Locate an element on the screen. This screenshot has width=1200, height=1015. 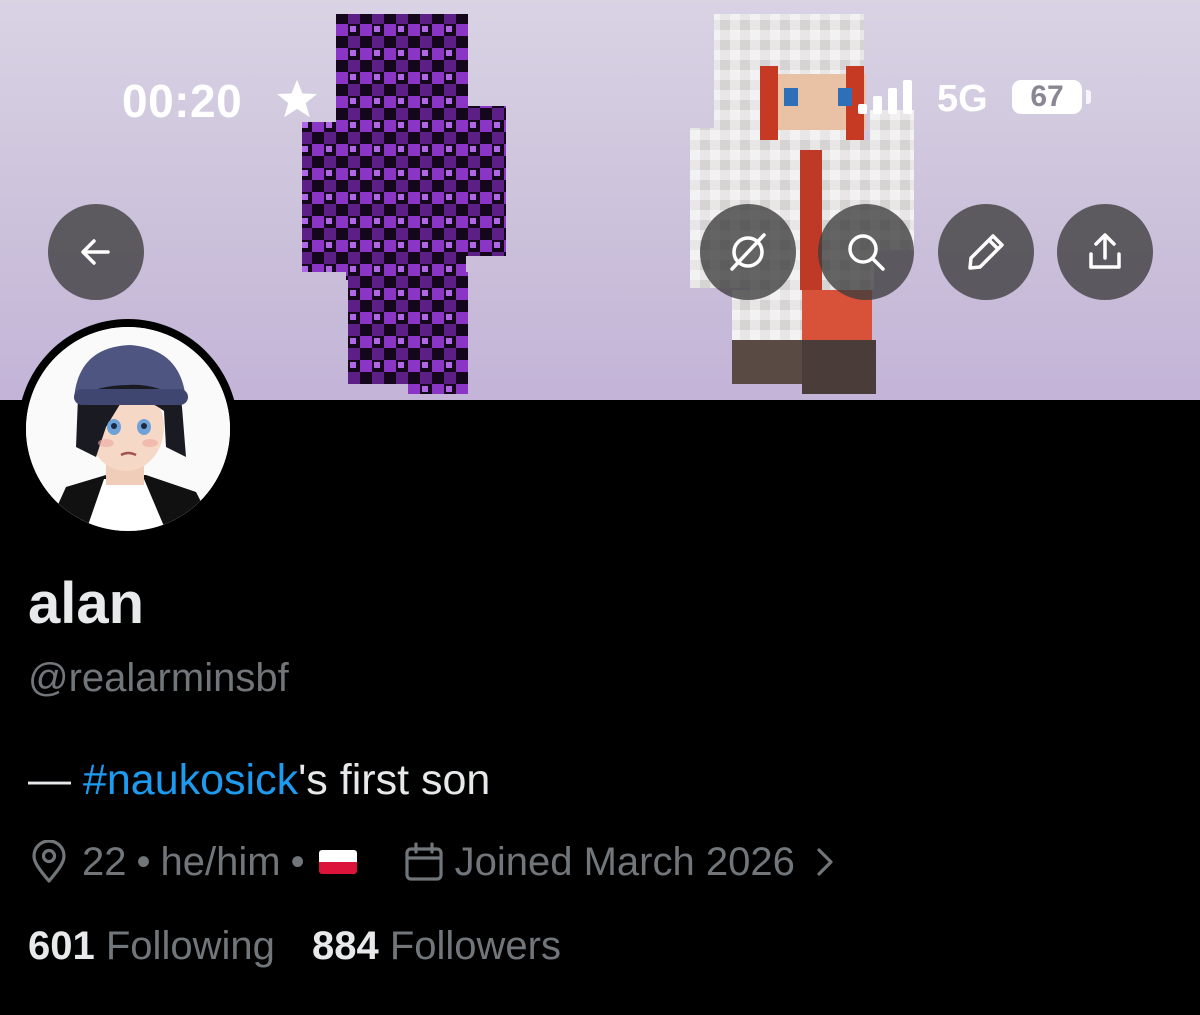
bio-prefix: — is located at coordinates (55, 780).